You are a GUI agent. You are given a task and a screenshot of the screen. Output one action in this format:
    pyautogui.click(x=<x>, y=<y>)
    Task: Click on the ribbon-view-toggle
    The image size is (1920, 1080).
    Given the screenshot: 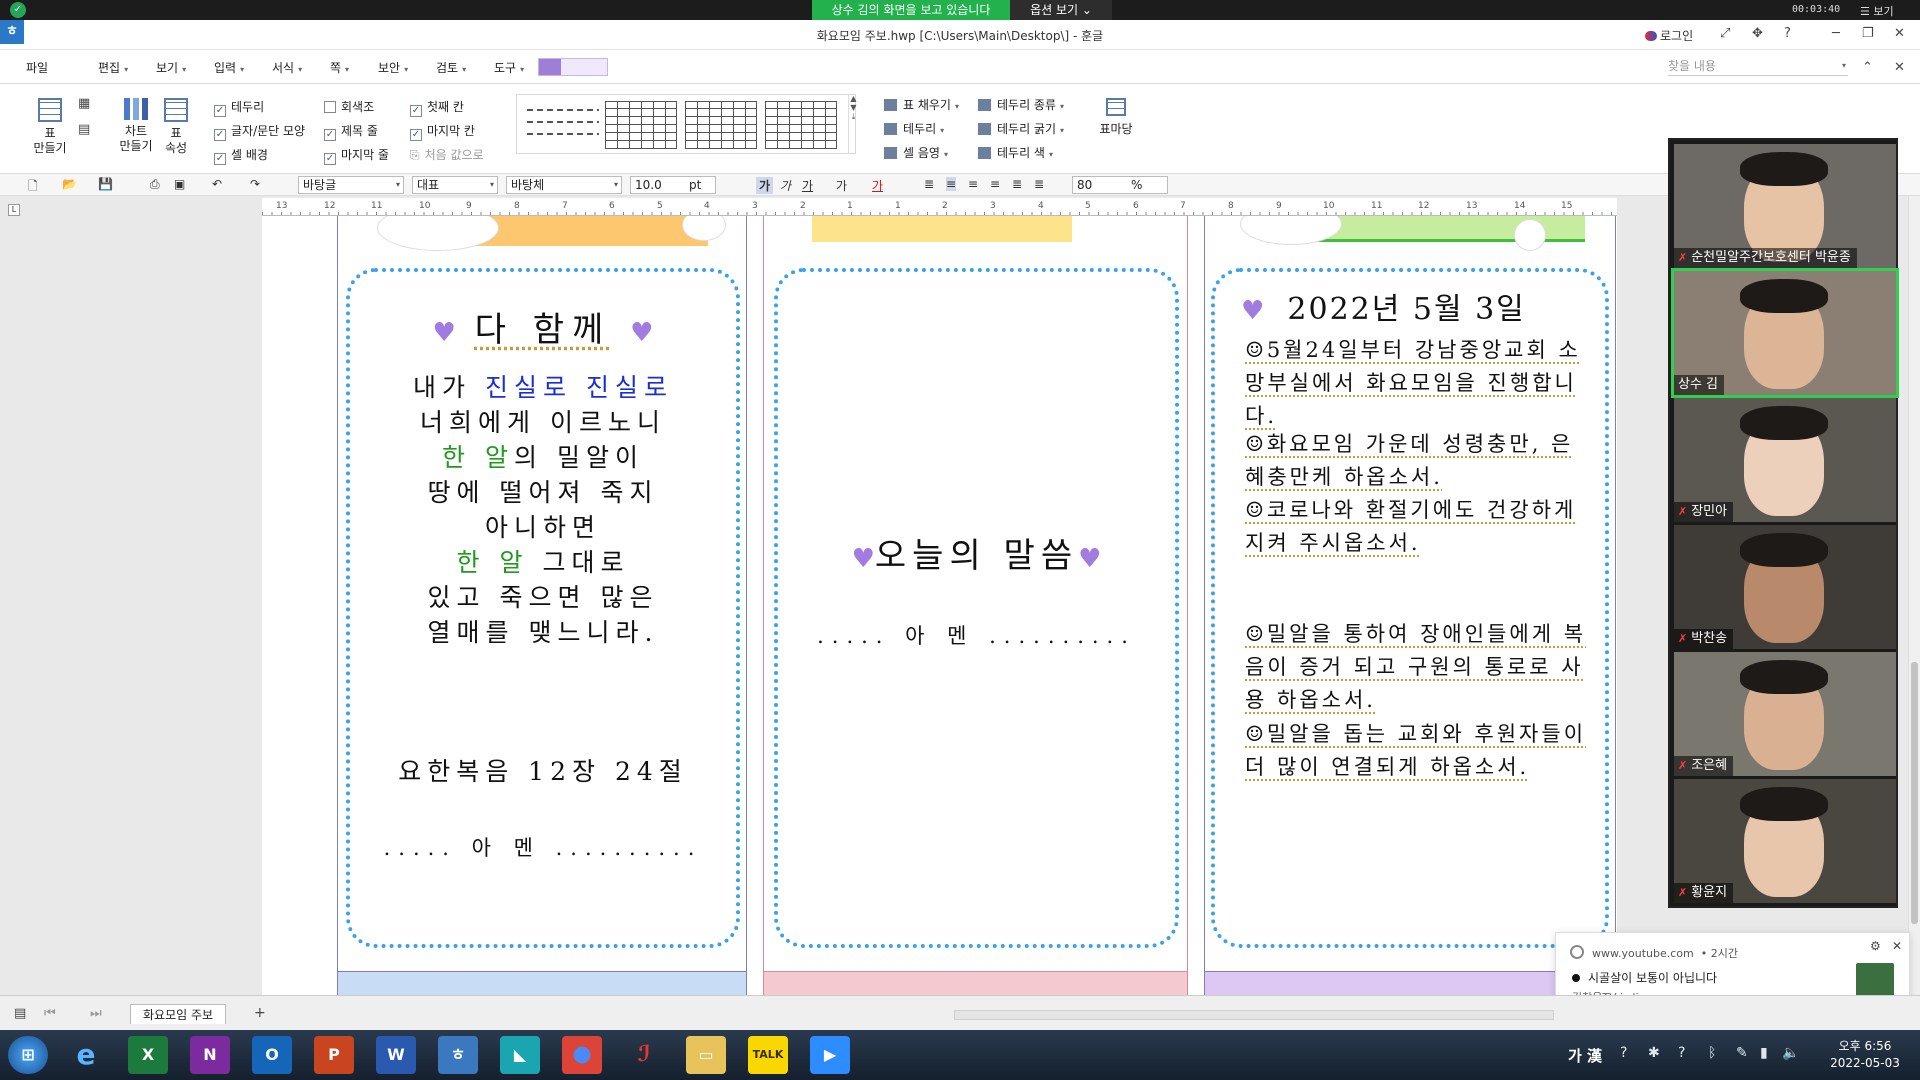 What is the action you would take?
    pyautogui.click(x=573, y=67)
    